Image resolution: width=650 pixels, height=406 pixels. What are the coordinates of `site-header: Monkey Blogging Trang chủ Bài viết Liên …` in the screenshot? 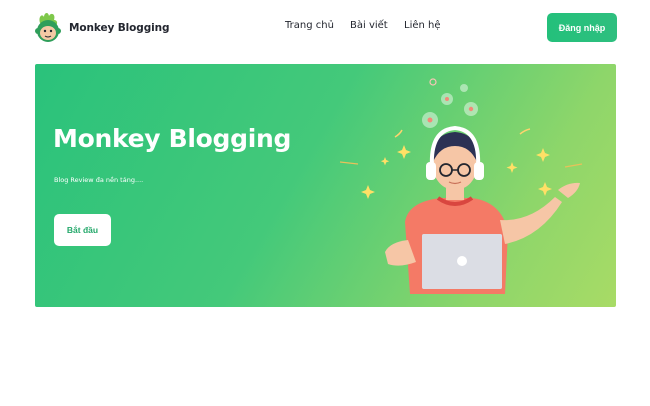 It's located at (325, 28).